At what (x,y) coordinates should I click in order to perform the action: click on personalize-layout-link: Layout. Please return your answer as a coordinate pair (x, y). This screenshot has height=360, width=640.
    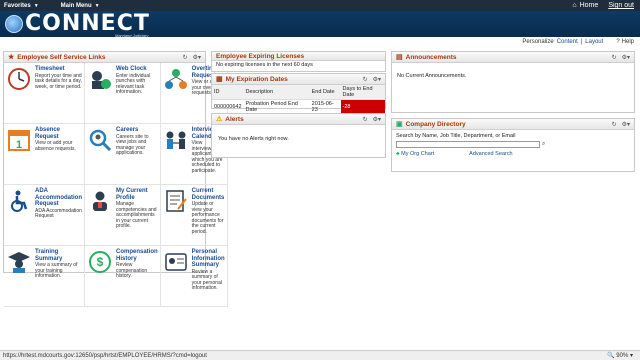
    Looking at the image, I should click on (594, 42).